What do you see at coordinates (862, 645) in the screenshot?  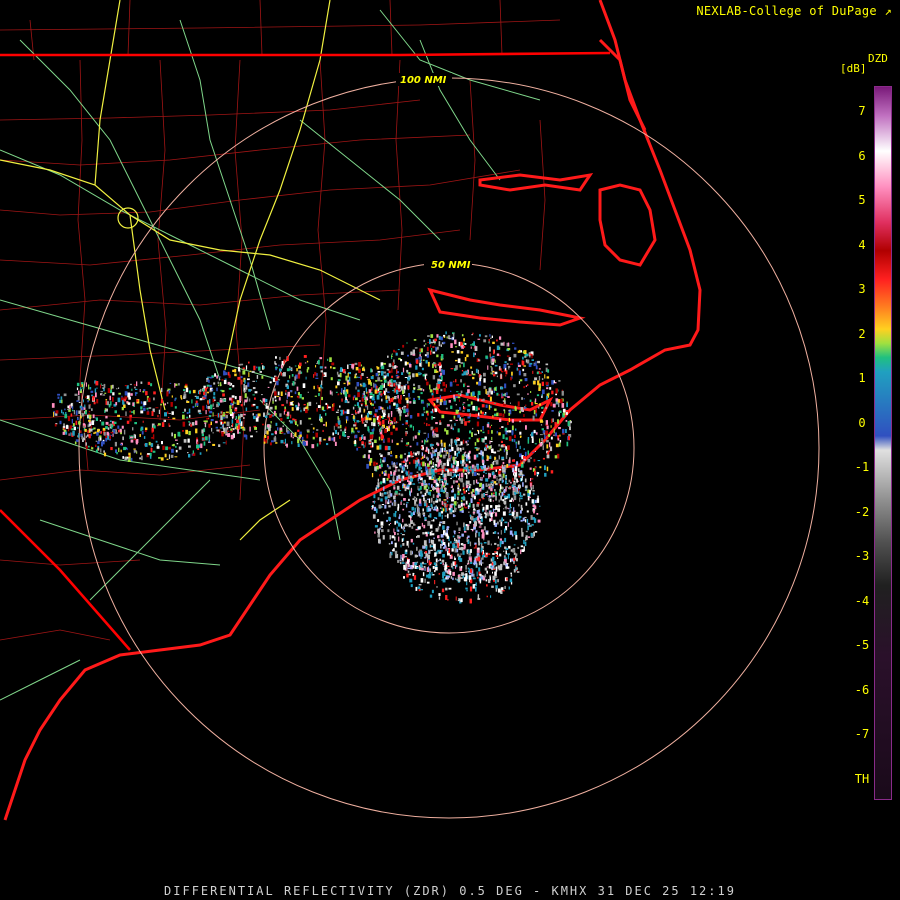 I see `legend-tick-label: -5` at bounding box center [862, 645].